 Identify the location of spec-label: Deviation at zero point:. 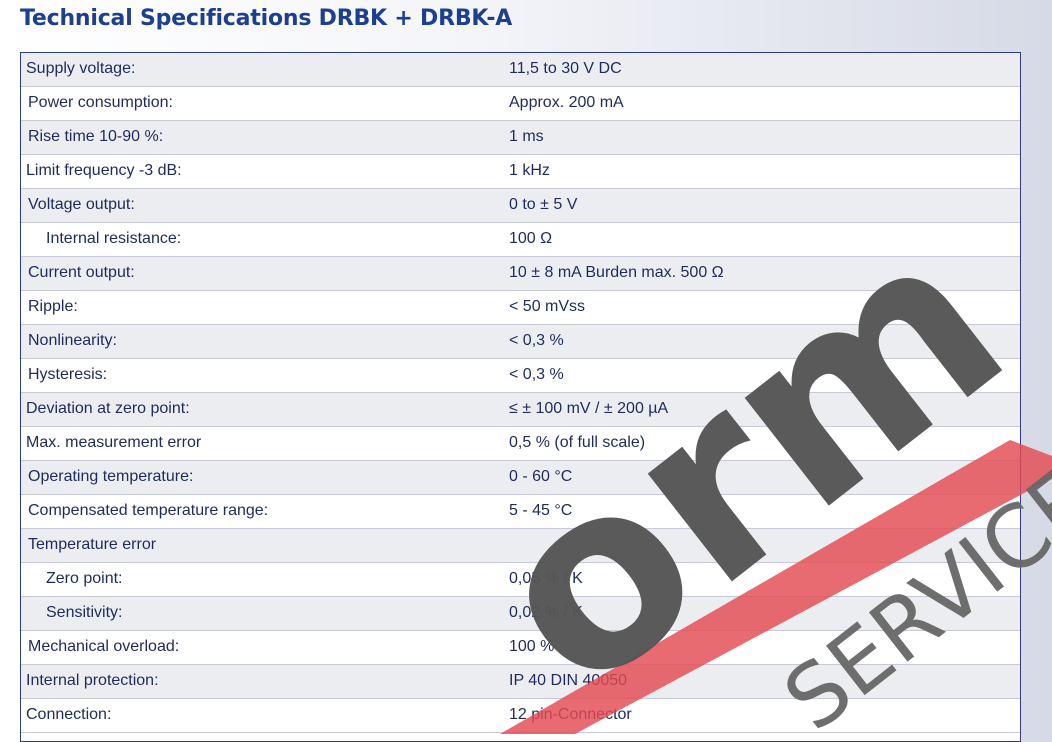
(108, 408).